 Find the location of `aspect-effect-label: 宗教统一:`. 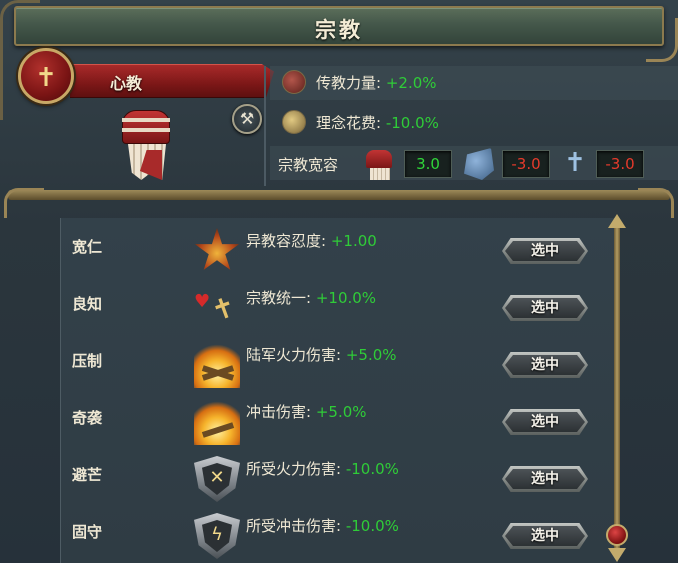

aspect-effect-label: 宗教统一: is located at coordinates (279, 298).